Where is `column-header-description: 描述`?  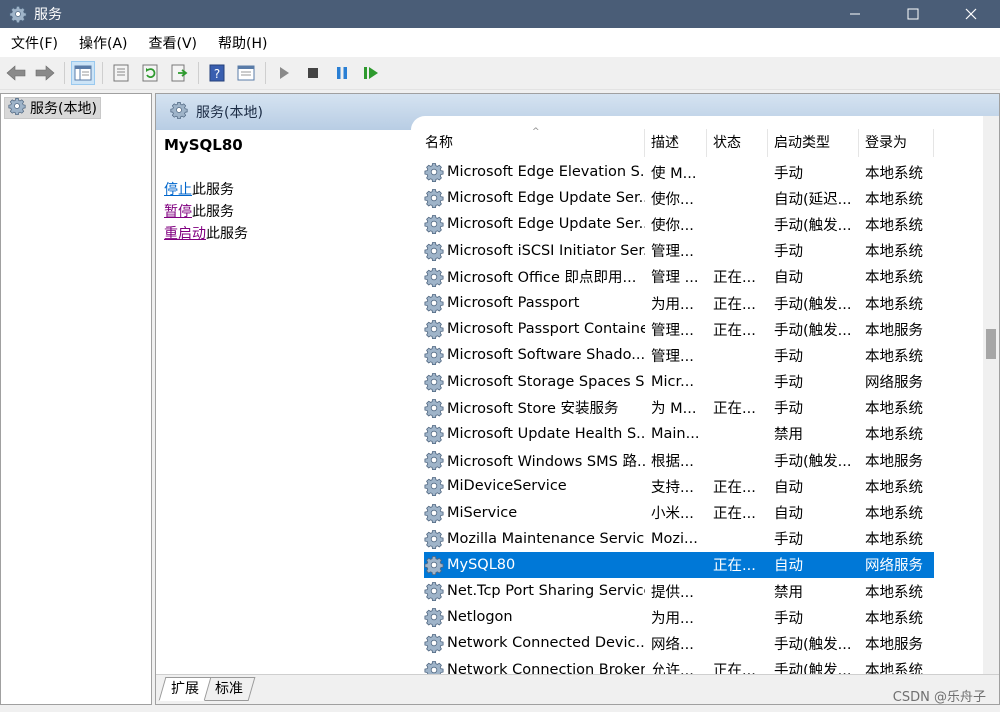
column-header-description: 描述 is located at coordinates (676, 143).